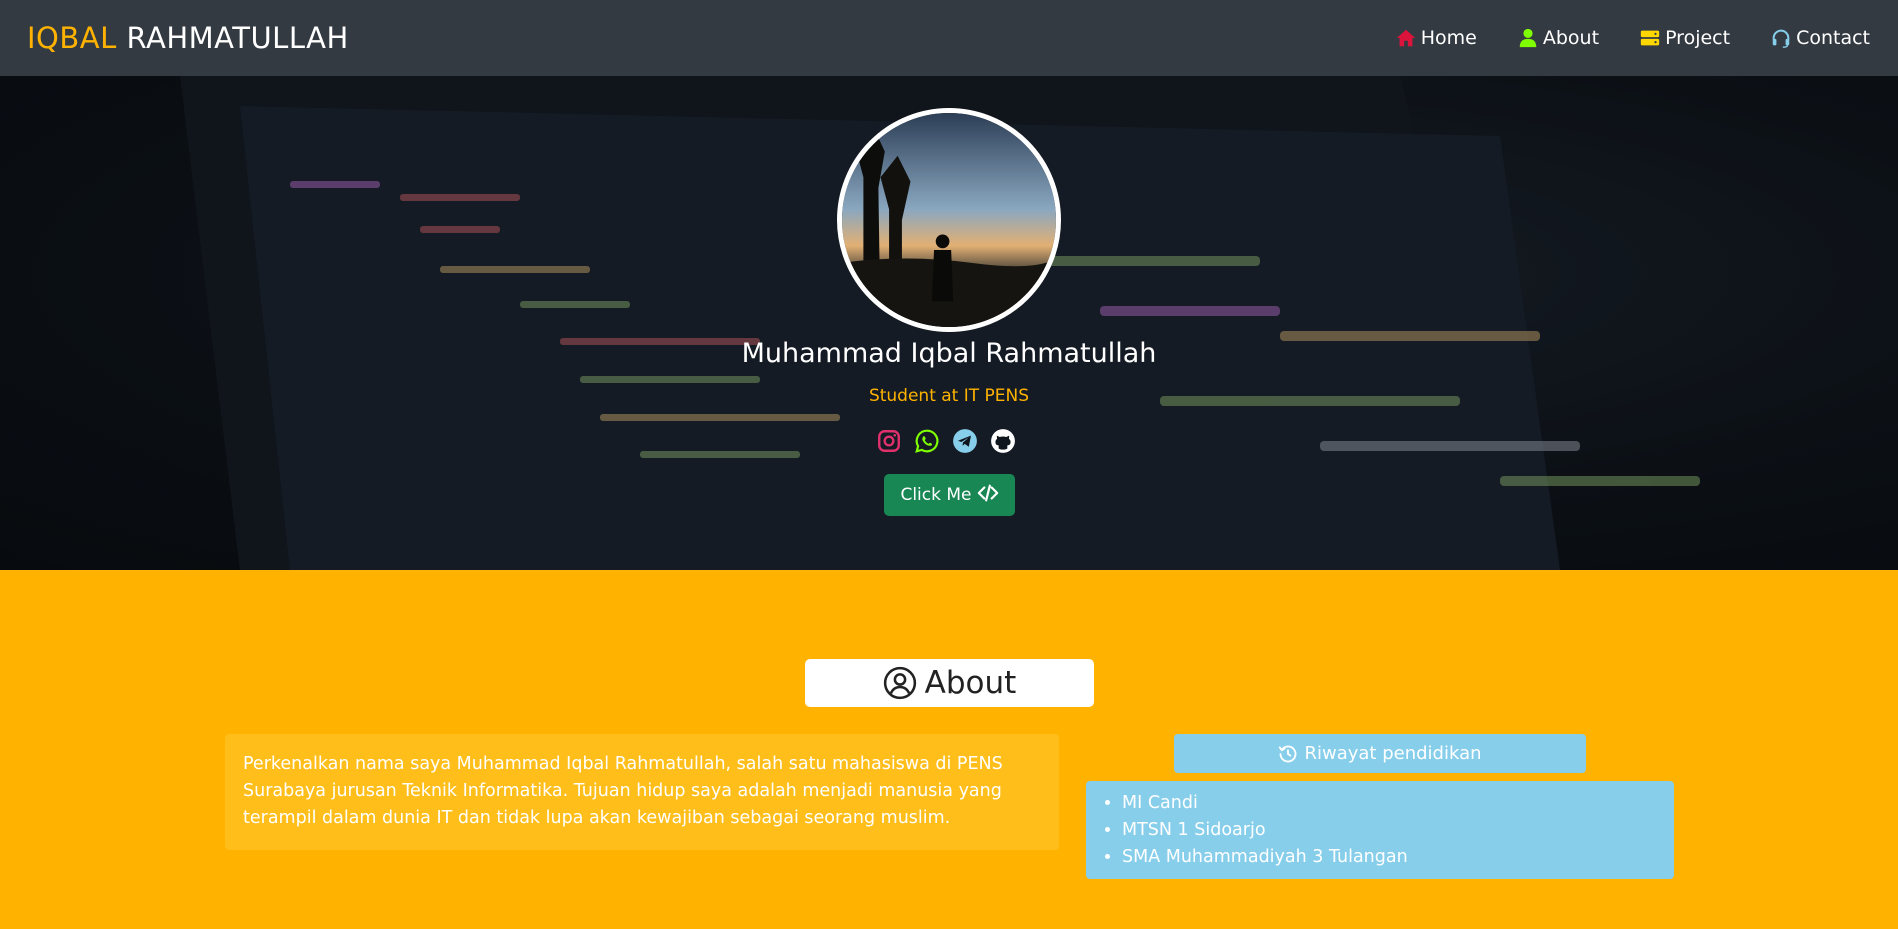  I want to click on education-item: MTSN 1 Sidoarjo, so click(1398, 830).